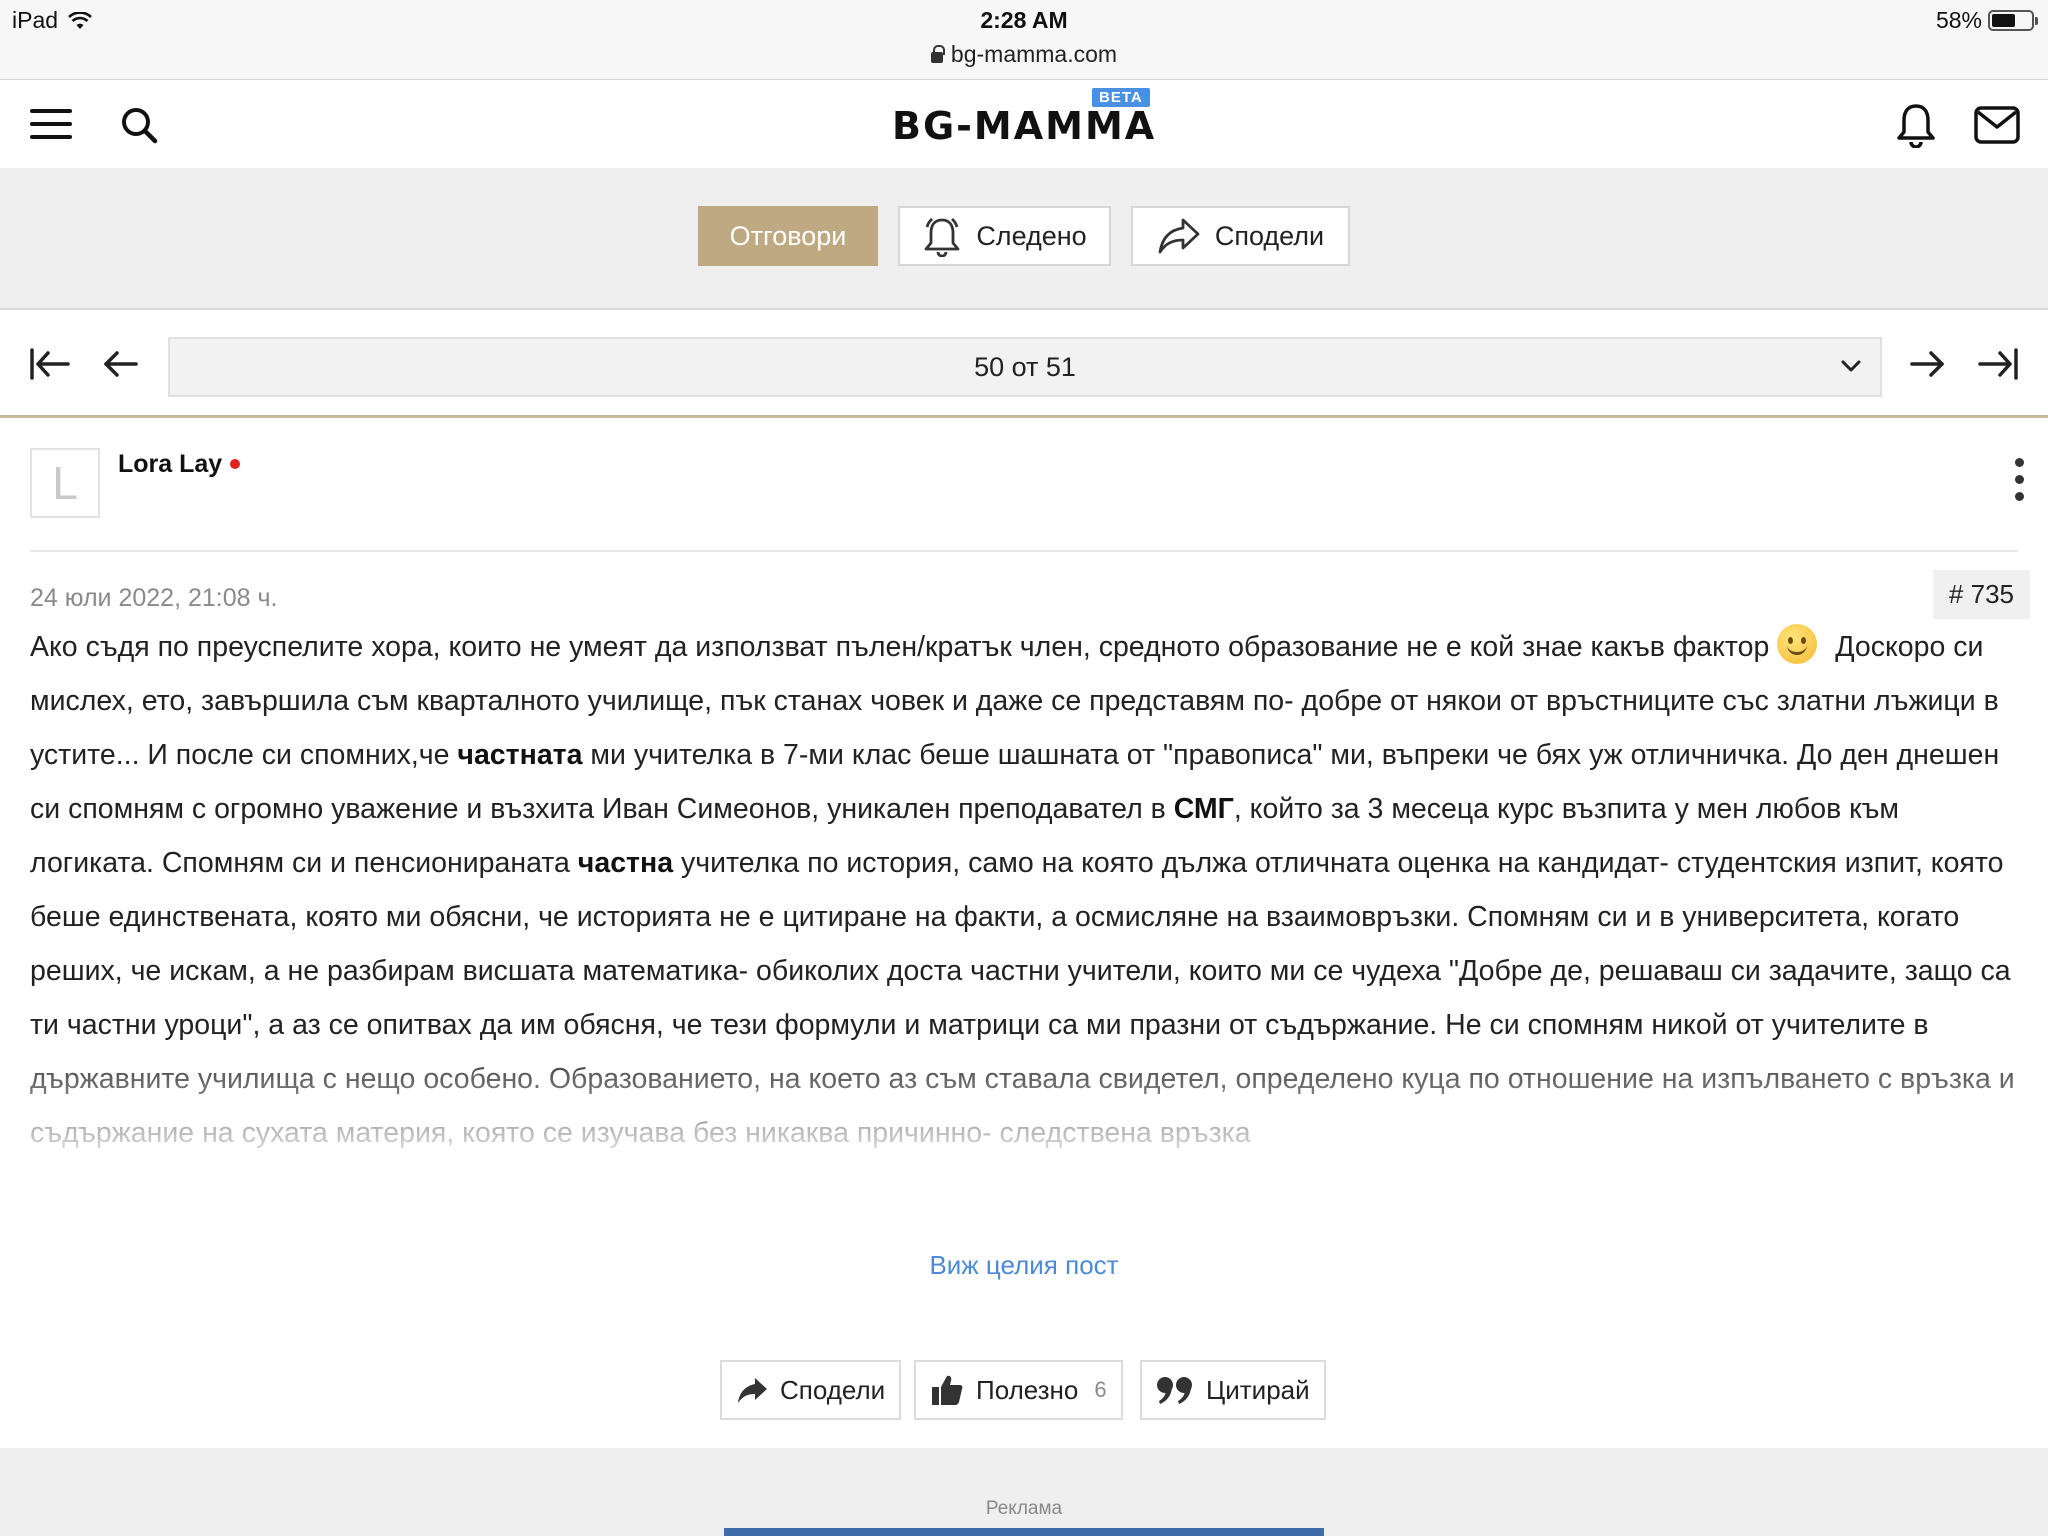  Describe the element at coordinates (170, 464) in the screenshot. I see `author-name: Lora Lay` at that location.